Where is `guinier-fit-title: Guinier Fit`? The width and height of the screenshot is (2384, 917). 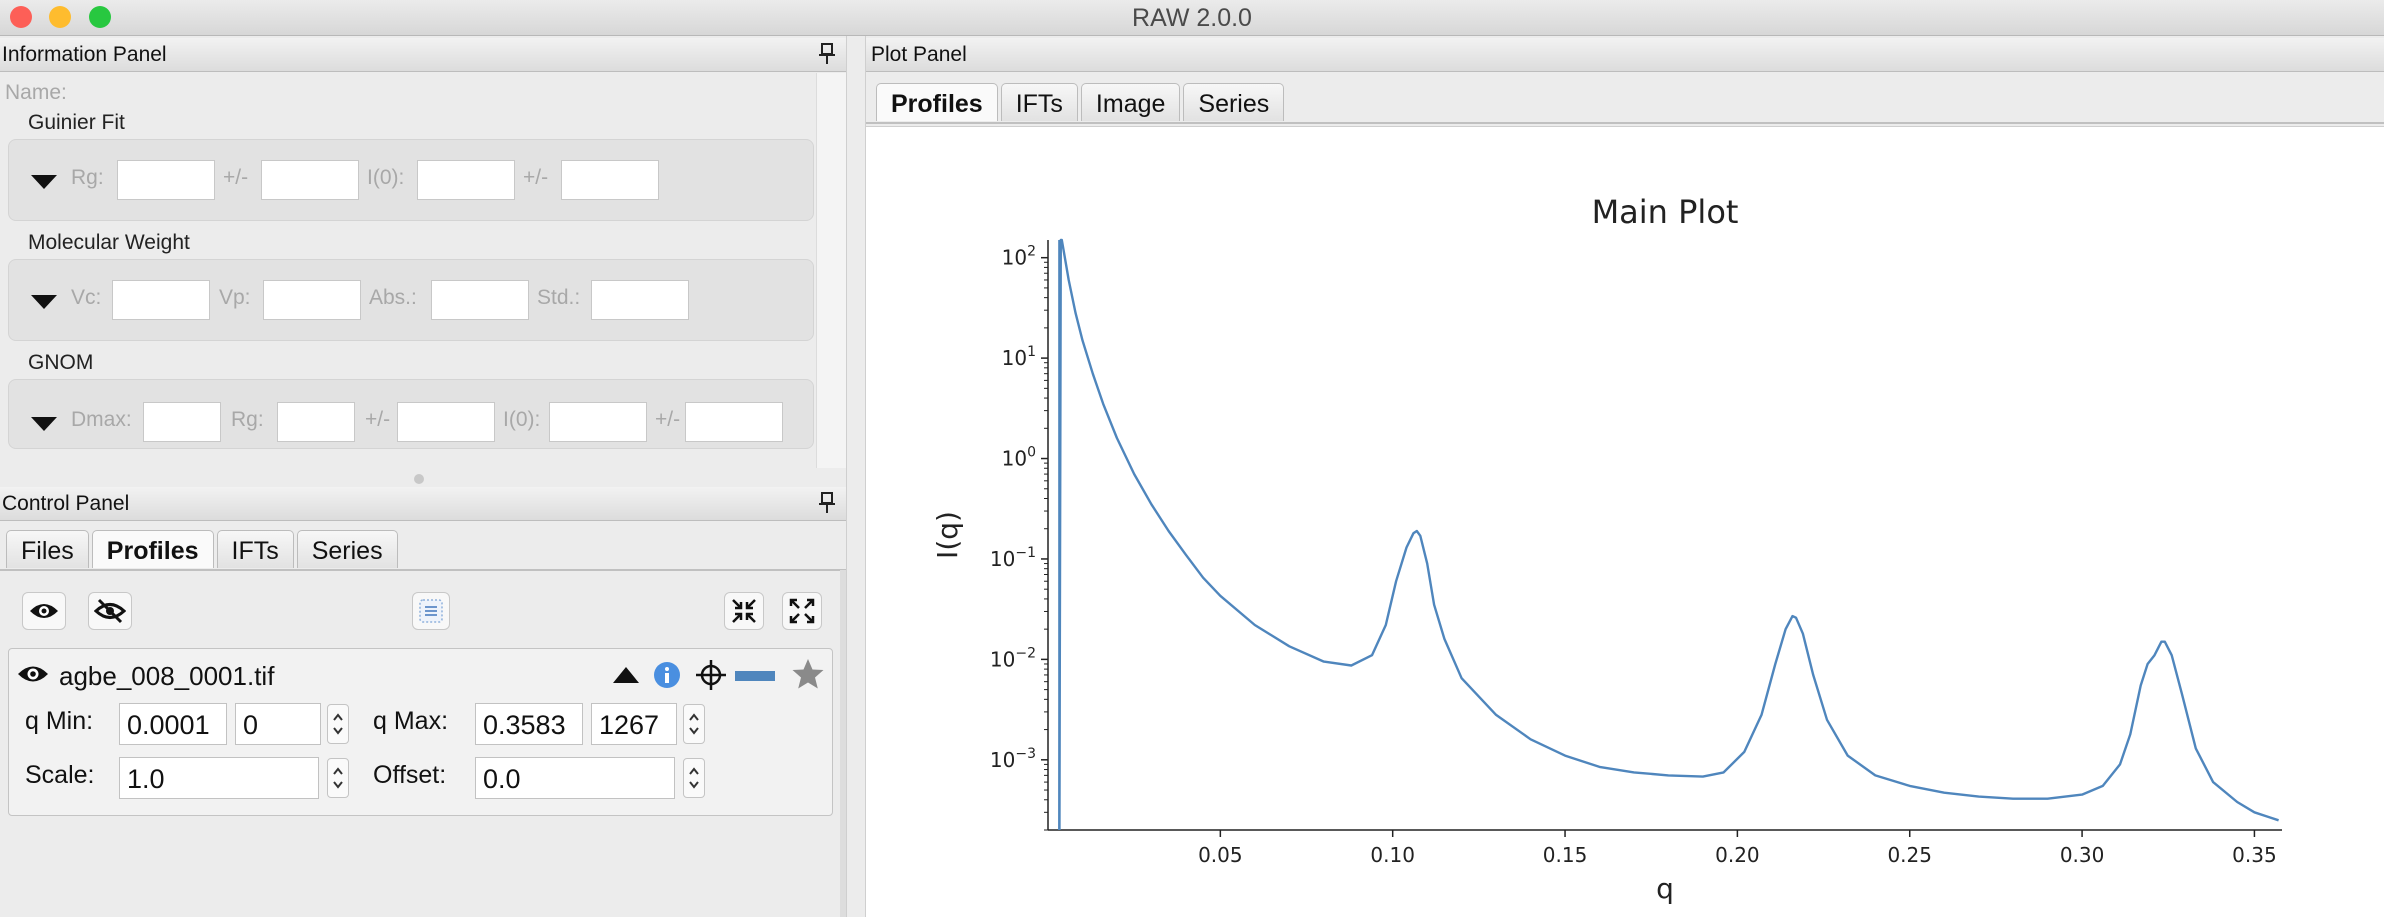
guinier-fit-title: Guinier Fit is located at coordinates (76, 122).